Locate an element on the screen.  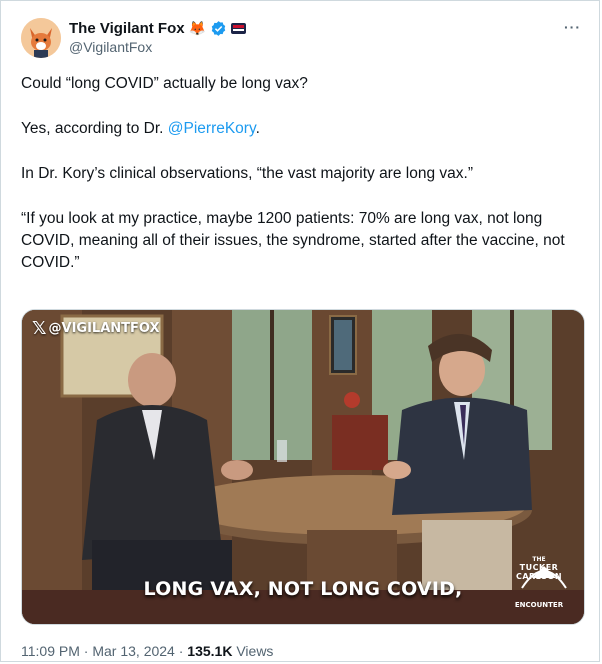
tweet-text-segment: Yes, according to Dr. is located at coordinates (94, 128).